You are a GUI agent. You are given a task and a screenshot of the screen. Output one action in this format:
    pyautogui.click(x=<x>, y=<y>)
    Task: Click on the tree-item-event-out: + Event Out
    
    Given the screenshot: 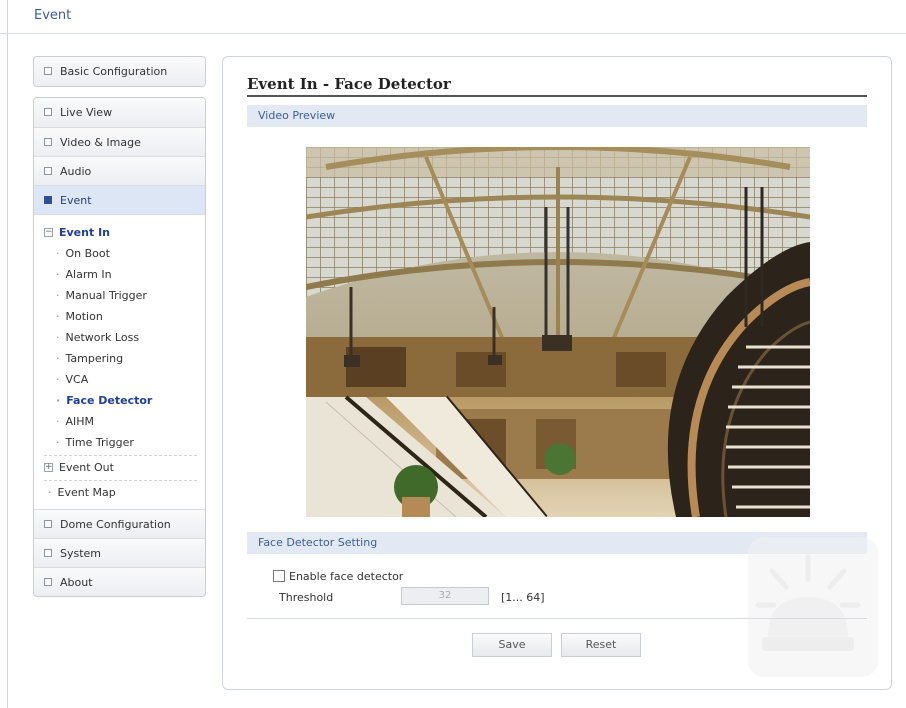 What is the action you would take?
    pyautogui.click(x=120, y=468)
    